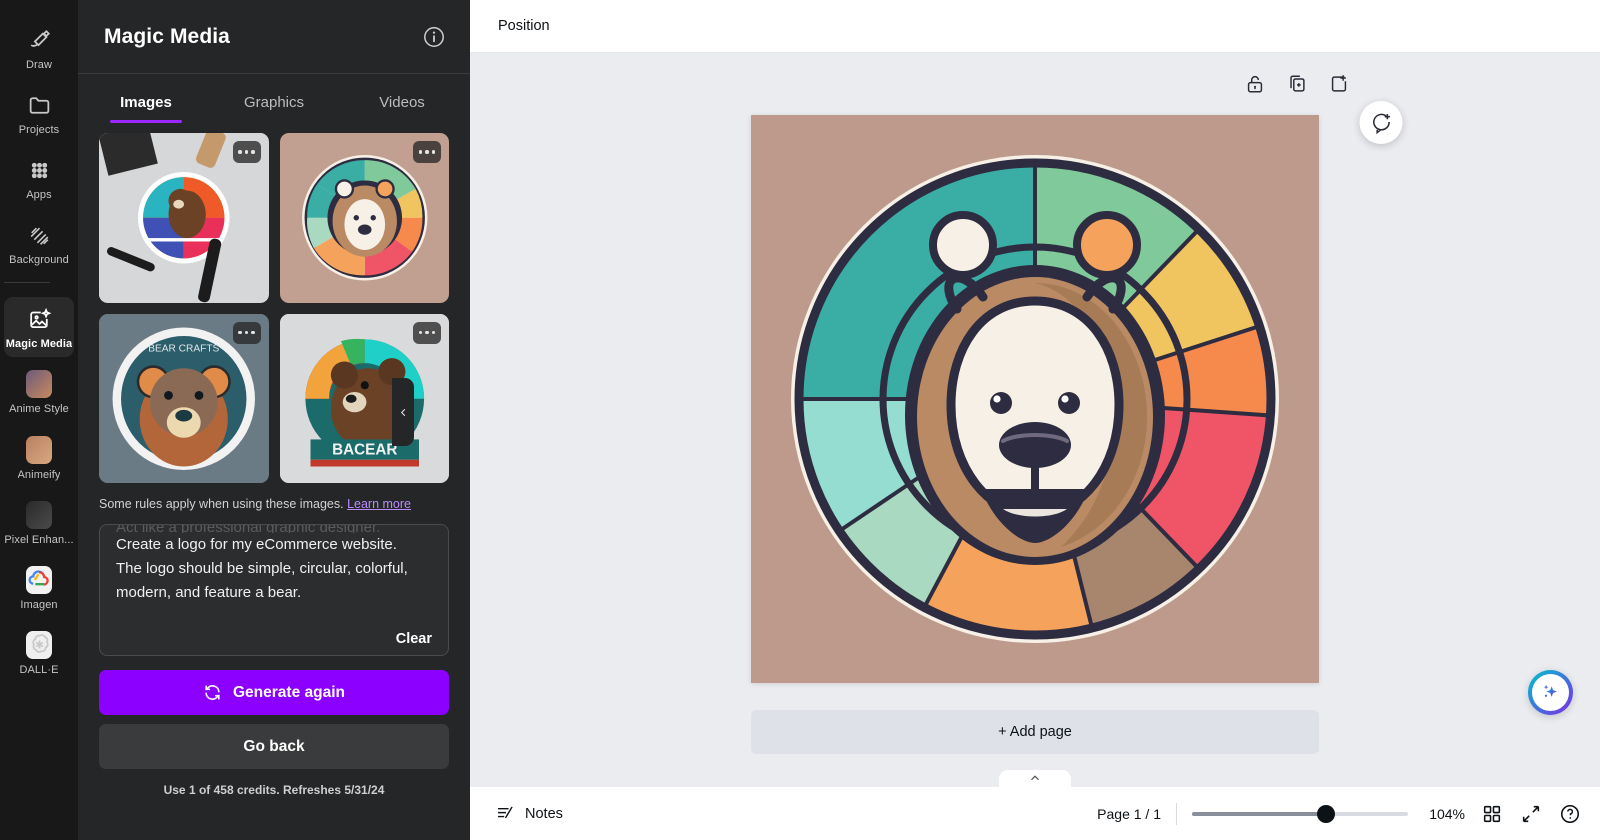  I want to click on info-circle-icon, so click(434, 37).